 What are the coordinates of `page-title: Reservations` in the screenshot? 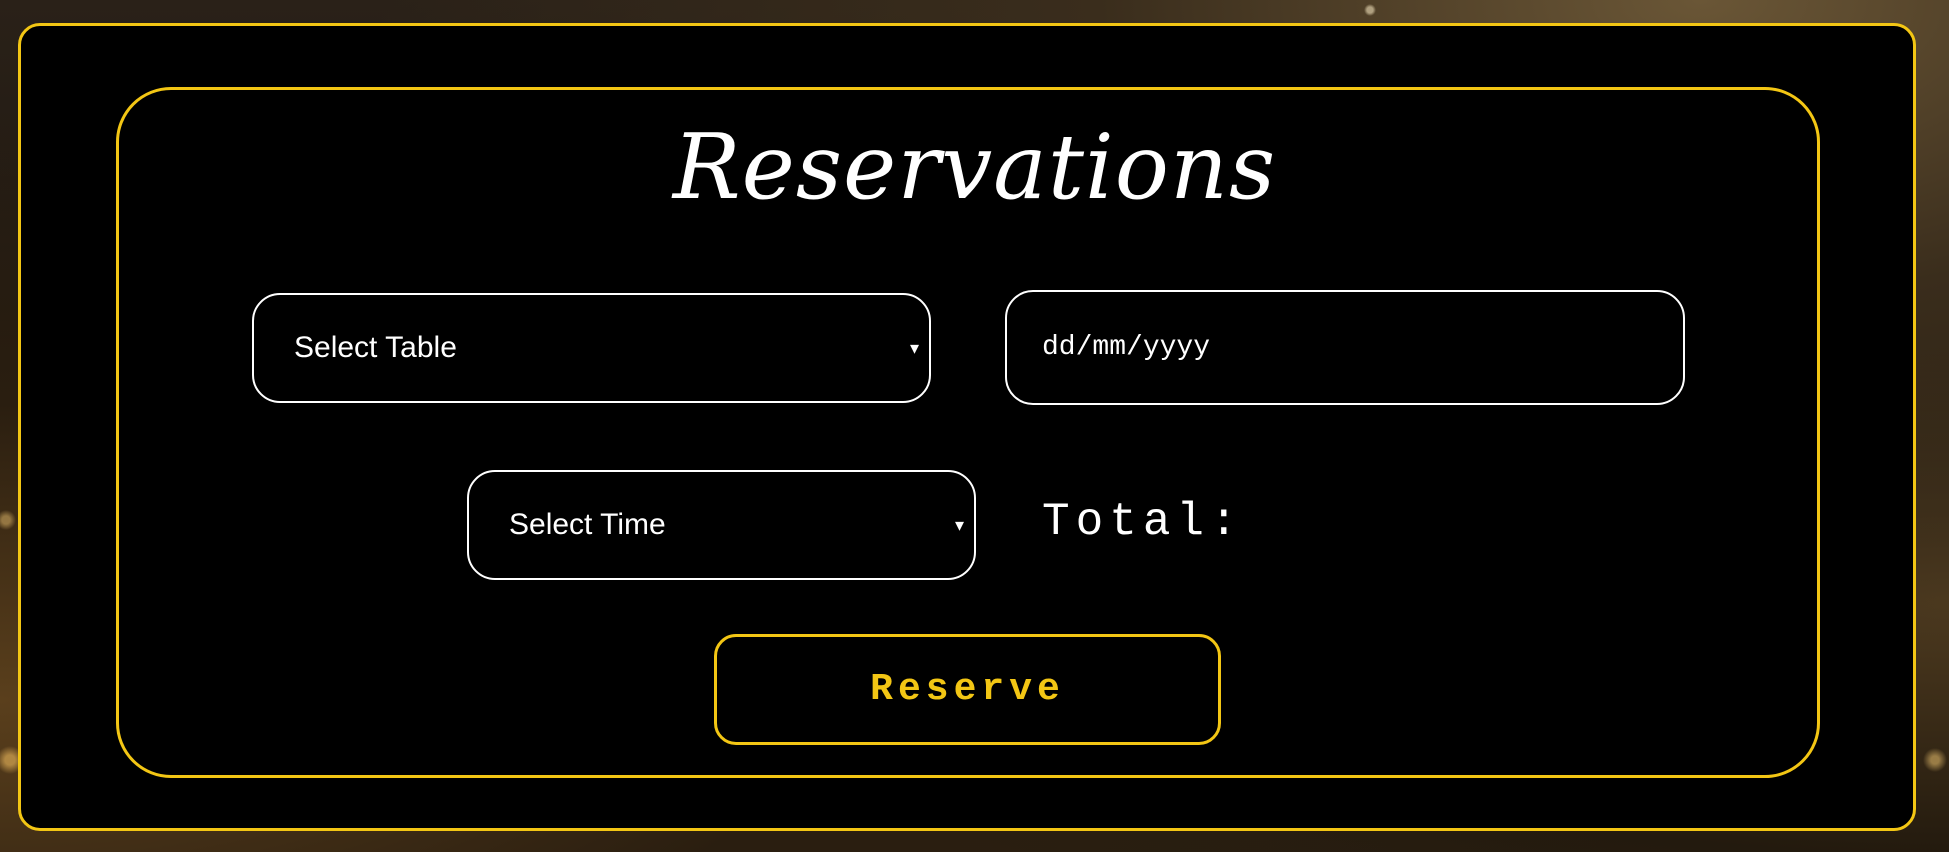 It's located at (974, 167).